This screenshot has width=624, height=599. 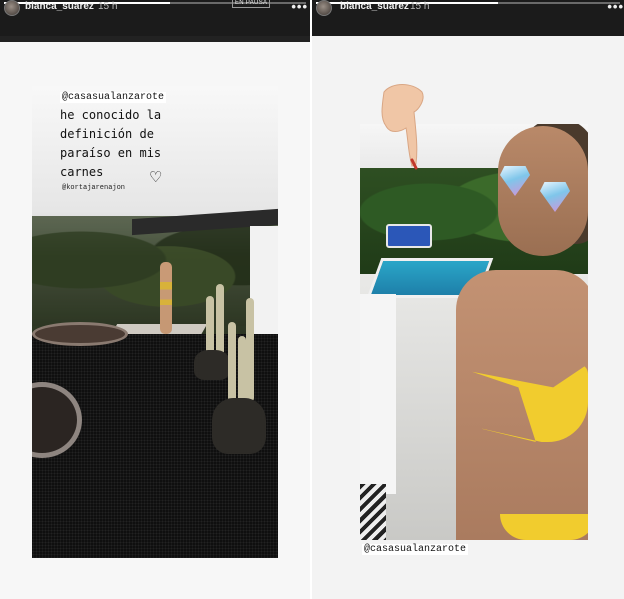 What do you see at coordinates (468, 18) in the screenshot?
I see `story-header: blanca_suarez 15 h •••` at bounding box center [468, 18].